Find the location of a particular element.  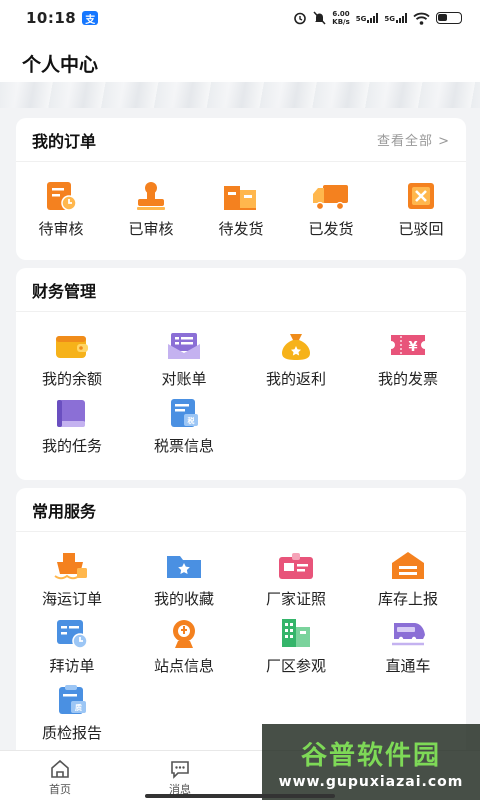

signal-2: 5G is located at coordinates (395, 18).